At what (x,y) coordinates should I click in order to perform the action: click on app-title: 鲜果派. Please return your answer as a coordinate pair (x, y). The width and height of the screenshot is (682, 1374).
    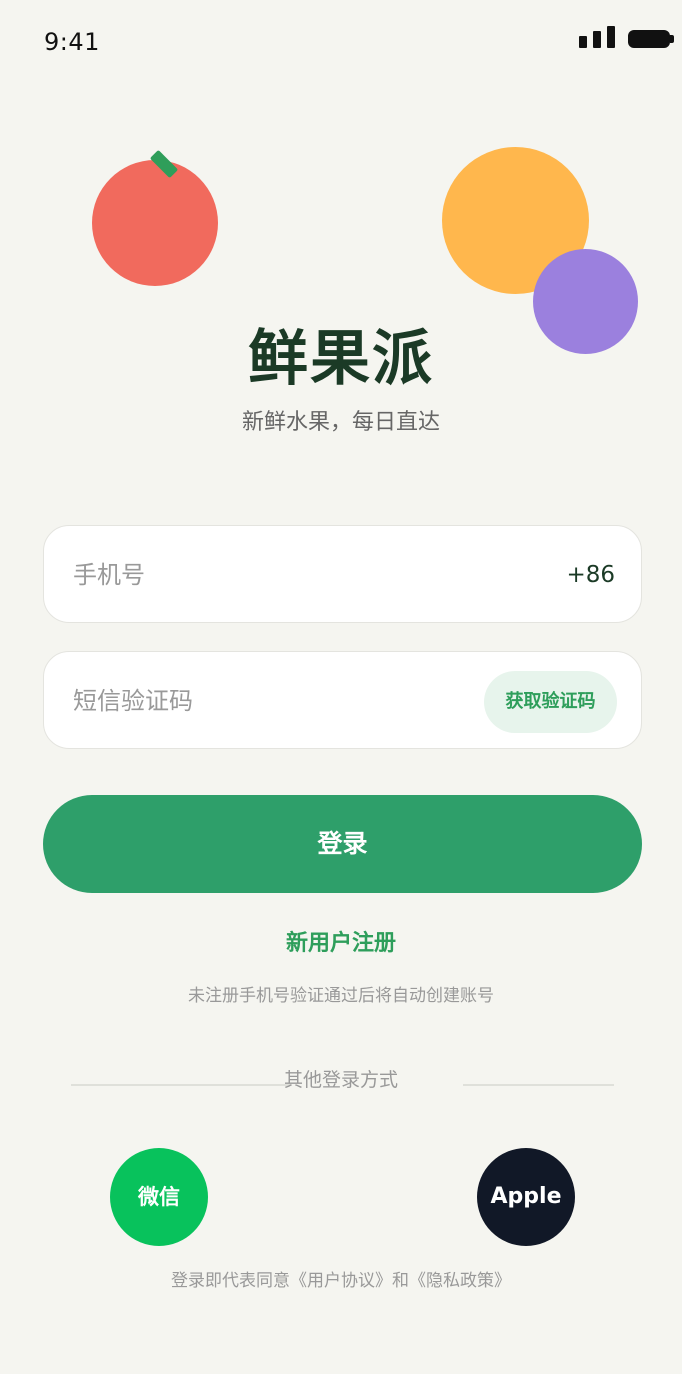
    Looking at the image, I should click on (341, 359).